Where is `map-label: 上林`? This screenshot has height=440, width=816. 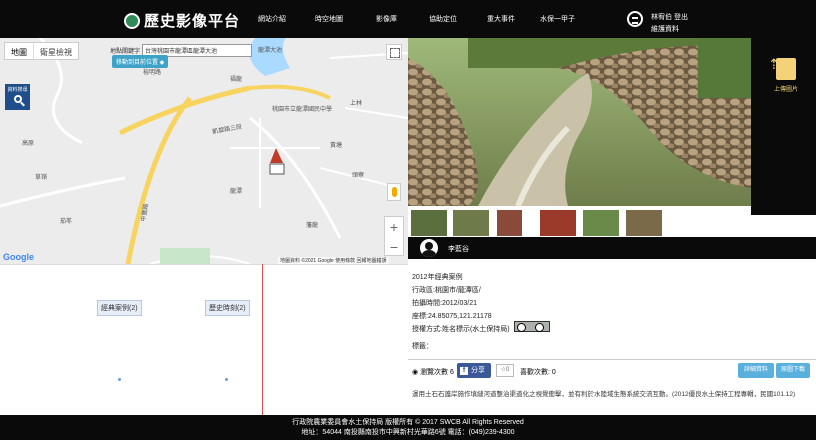
map-label: 上林 is located at coordinates (356, 104).